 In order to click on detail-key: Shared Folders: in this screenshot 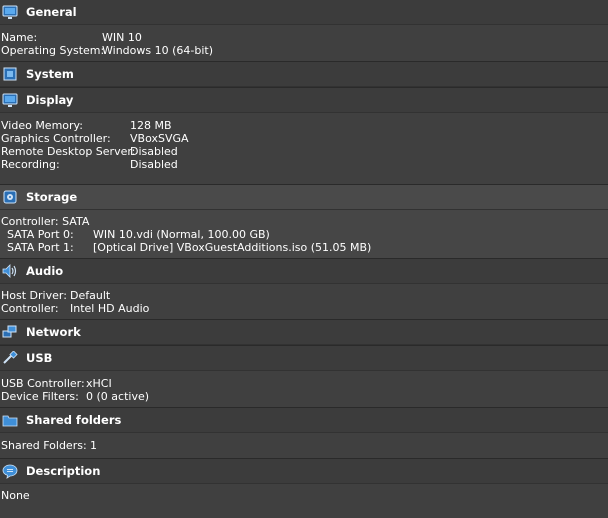, I will do `click(44, 445)`.